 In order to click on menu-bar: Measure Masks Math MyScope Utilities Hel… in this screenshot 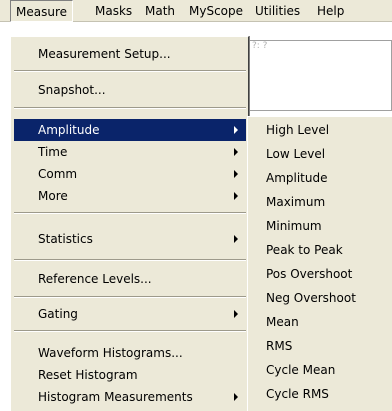, I will do `click(196, 11)`.